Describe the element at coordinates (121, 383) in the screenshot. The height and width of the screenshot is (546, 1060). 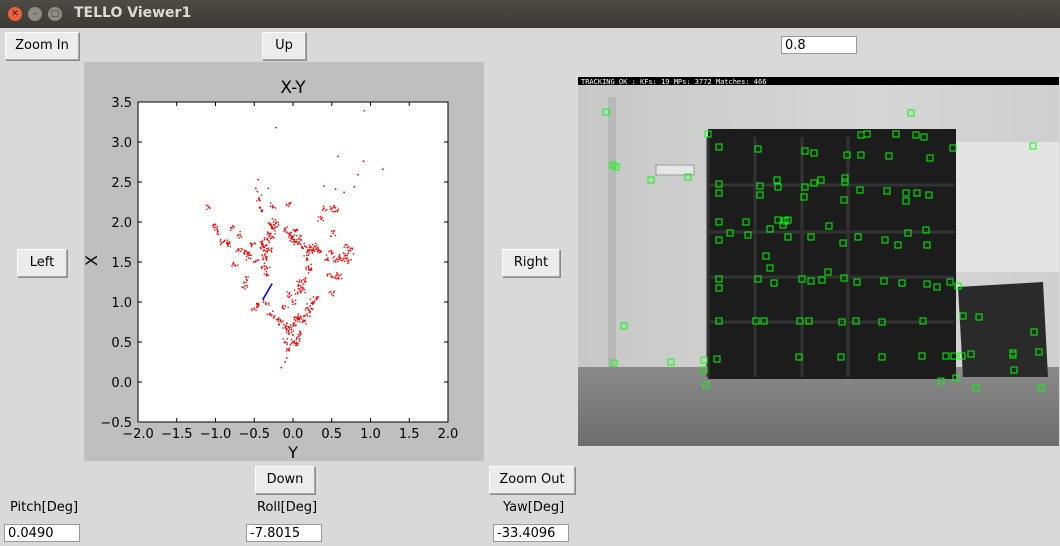
I see `y-tick-label: 0.0` at that location.